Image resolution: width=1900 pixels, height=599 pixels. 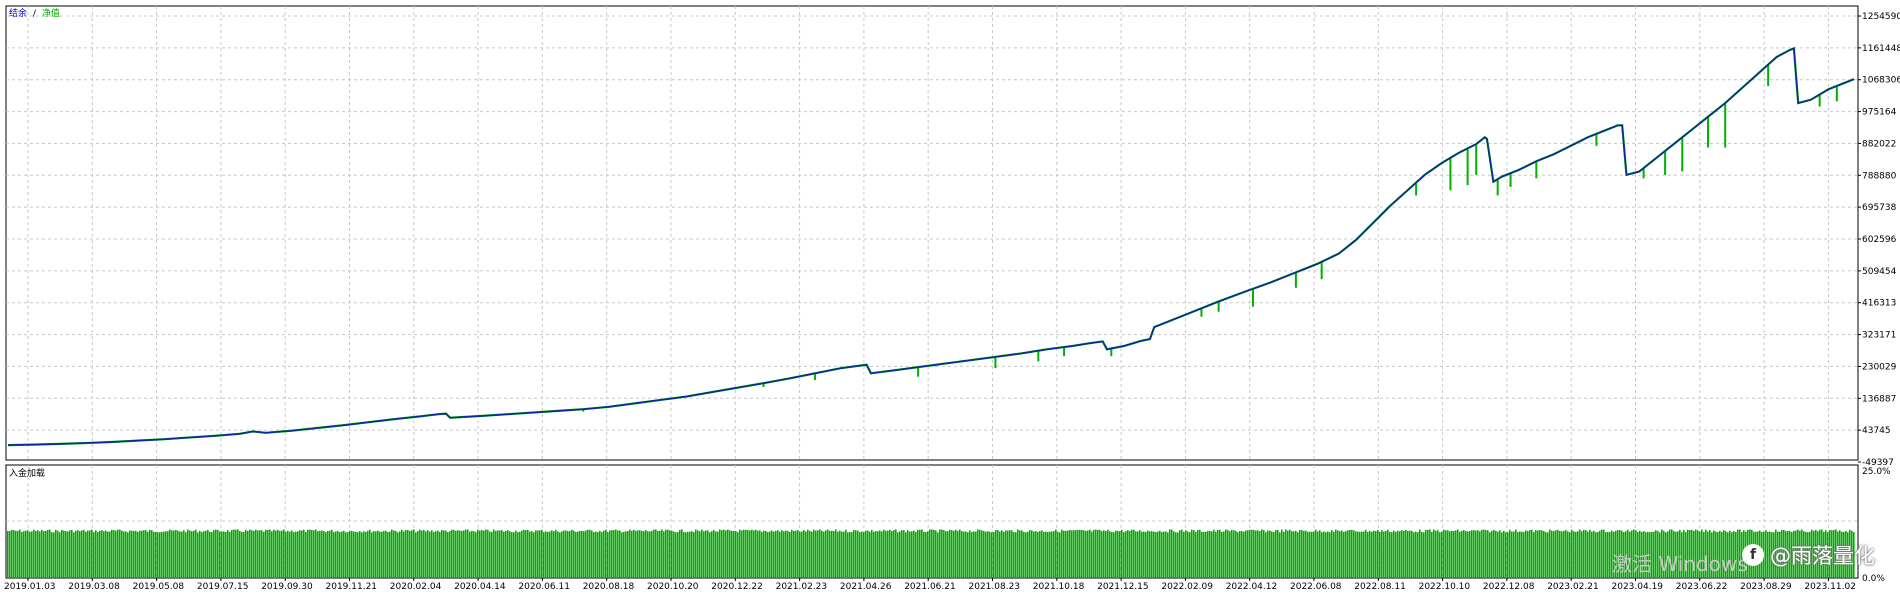 What do you see at coordinates (1509, 587) in the screenshot?
I see `x-tick-label: 2022.12.08` at bounding box center [1509, 587].